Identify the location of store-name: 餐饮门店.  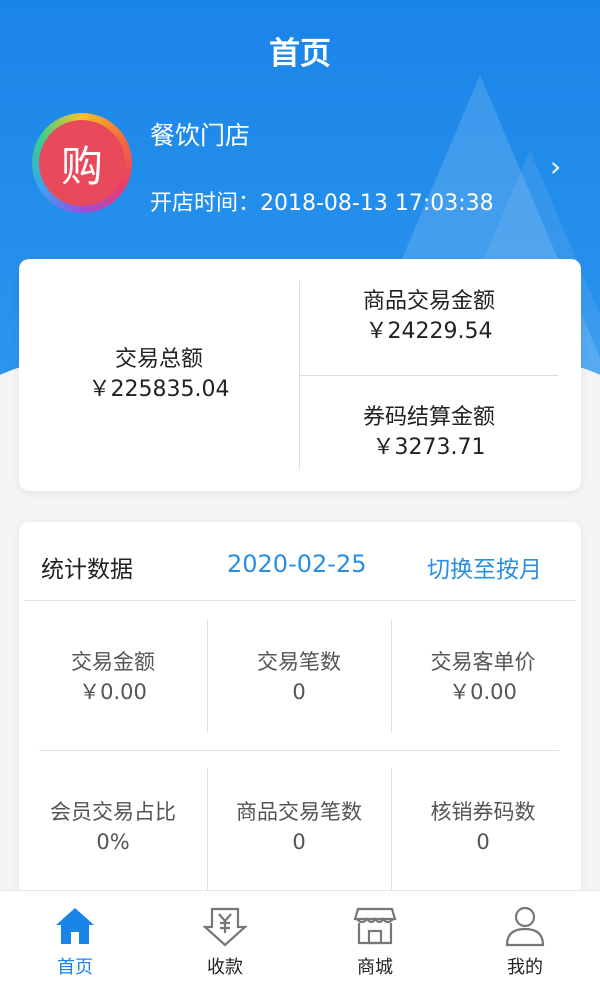
(200, 134).